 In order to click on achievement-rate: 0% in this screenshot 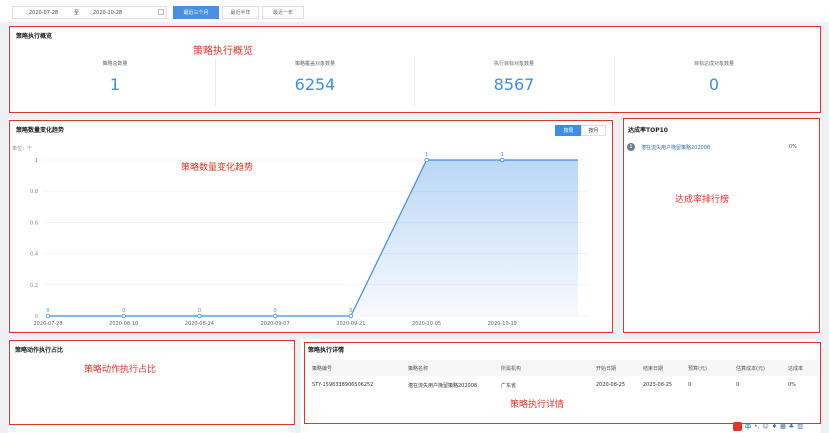, I will do `click(793, 147)`.